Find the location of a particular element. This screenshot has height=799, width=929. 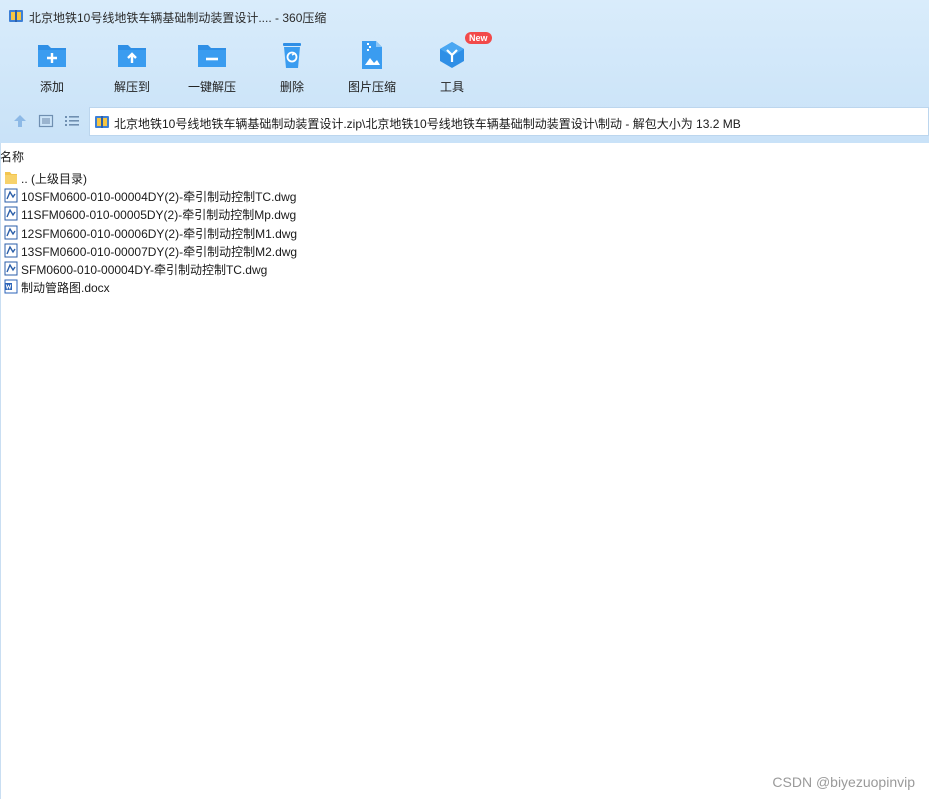

window-title: 北京地铁10号线地铁车辆基础制动装置设计.... - 360压缩 is located at coordinates (178, 18).